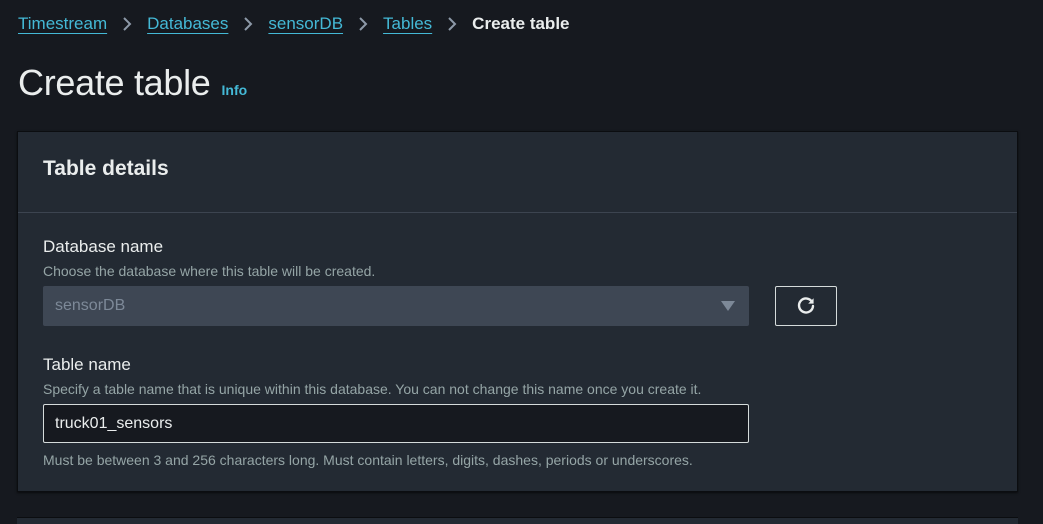 This screenshot has width=1043, height=524. What do you see at coordinates (106, 168) in the screenshot?
I see `panel-title: Table details` at bounding box center [106, 168].